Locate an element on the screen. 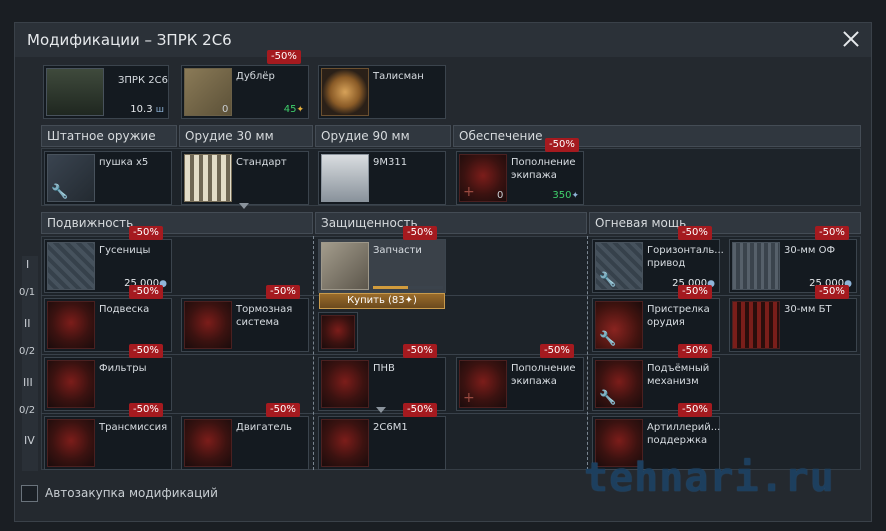 Image resolution: width=886 pixels, height=531 pixels. section-gun-90mm: Орудие 90 мм is located at coordinates (383, 136).